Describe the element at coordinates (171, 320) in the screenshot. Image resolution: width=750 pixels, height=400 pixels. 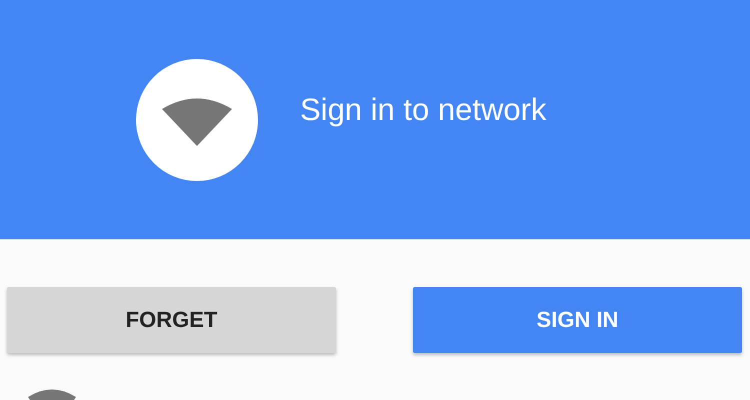
I see `forget-button: FORGET` at that location.